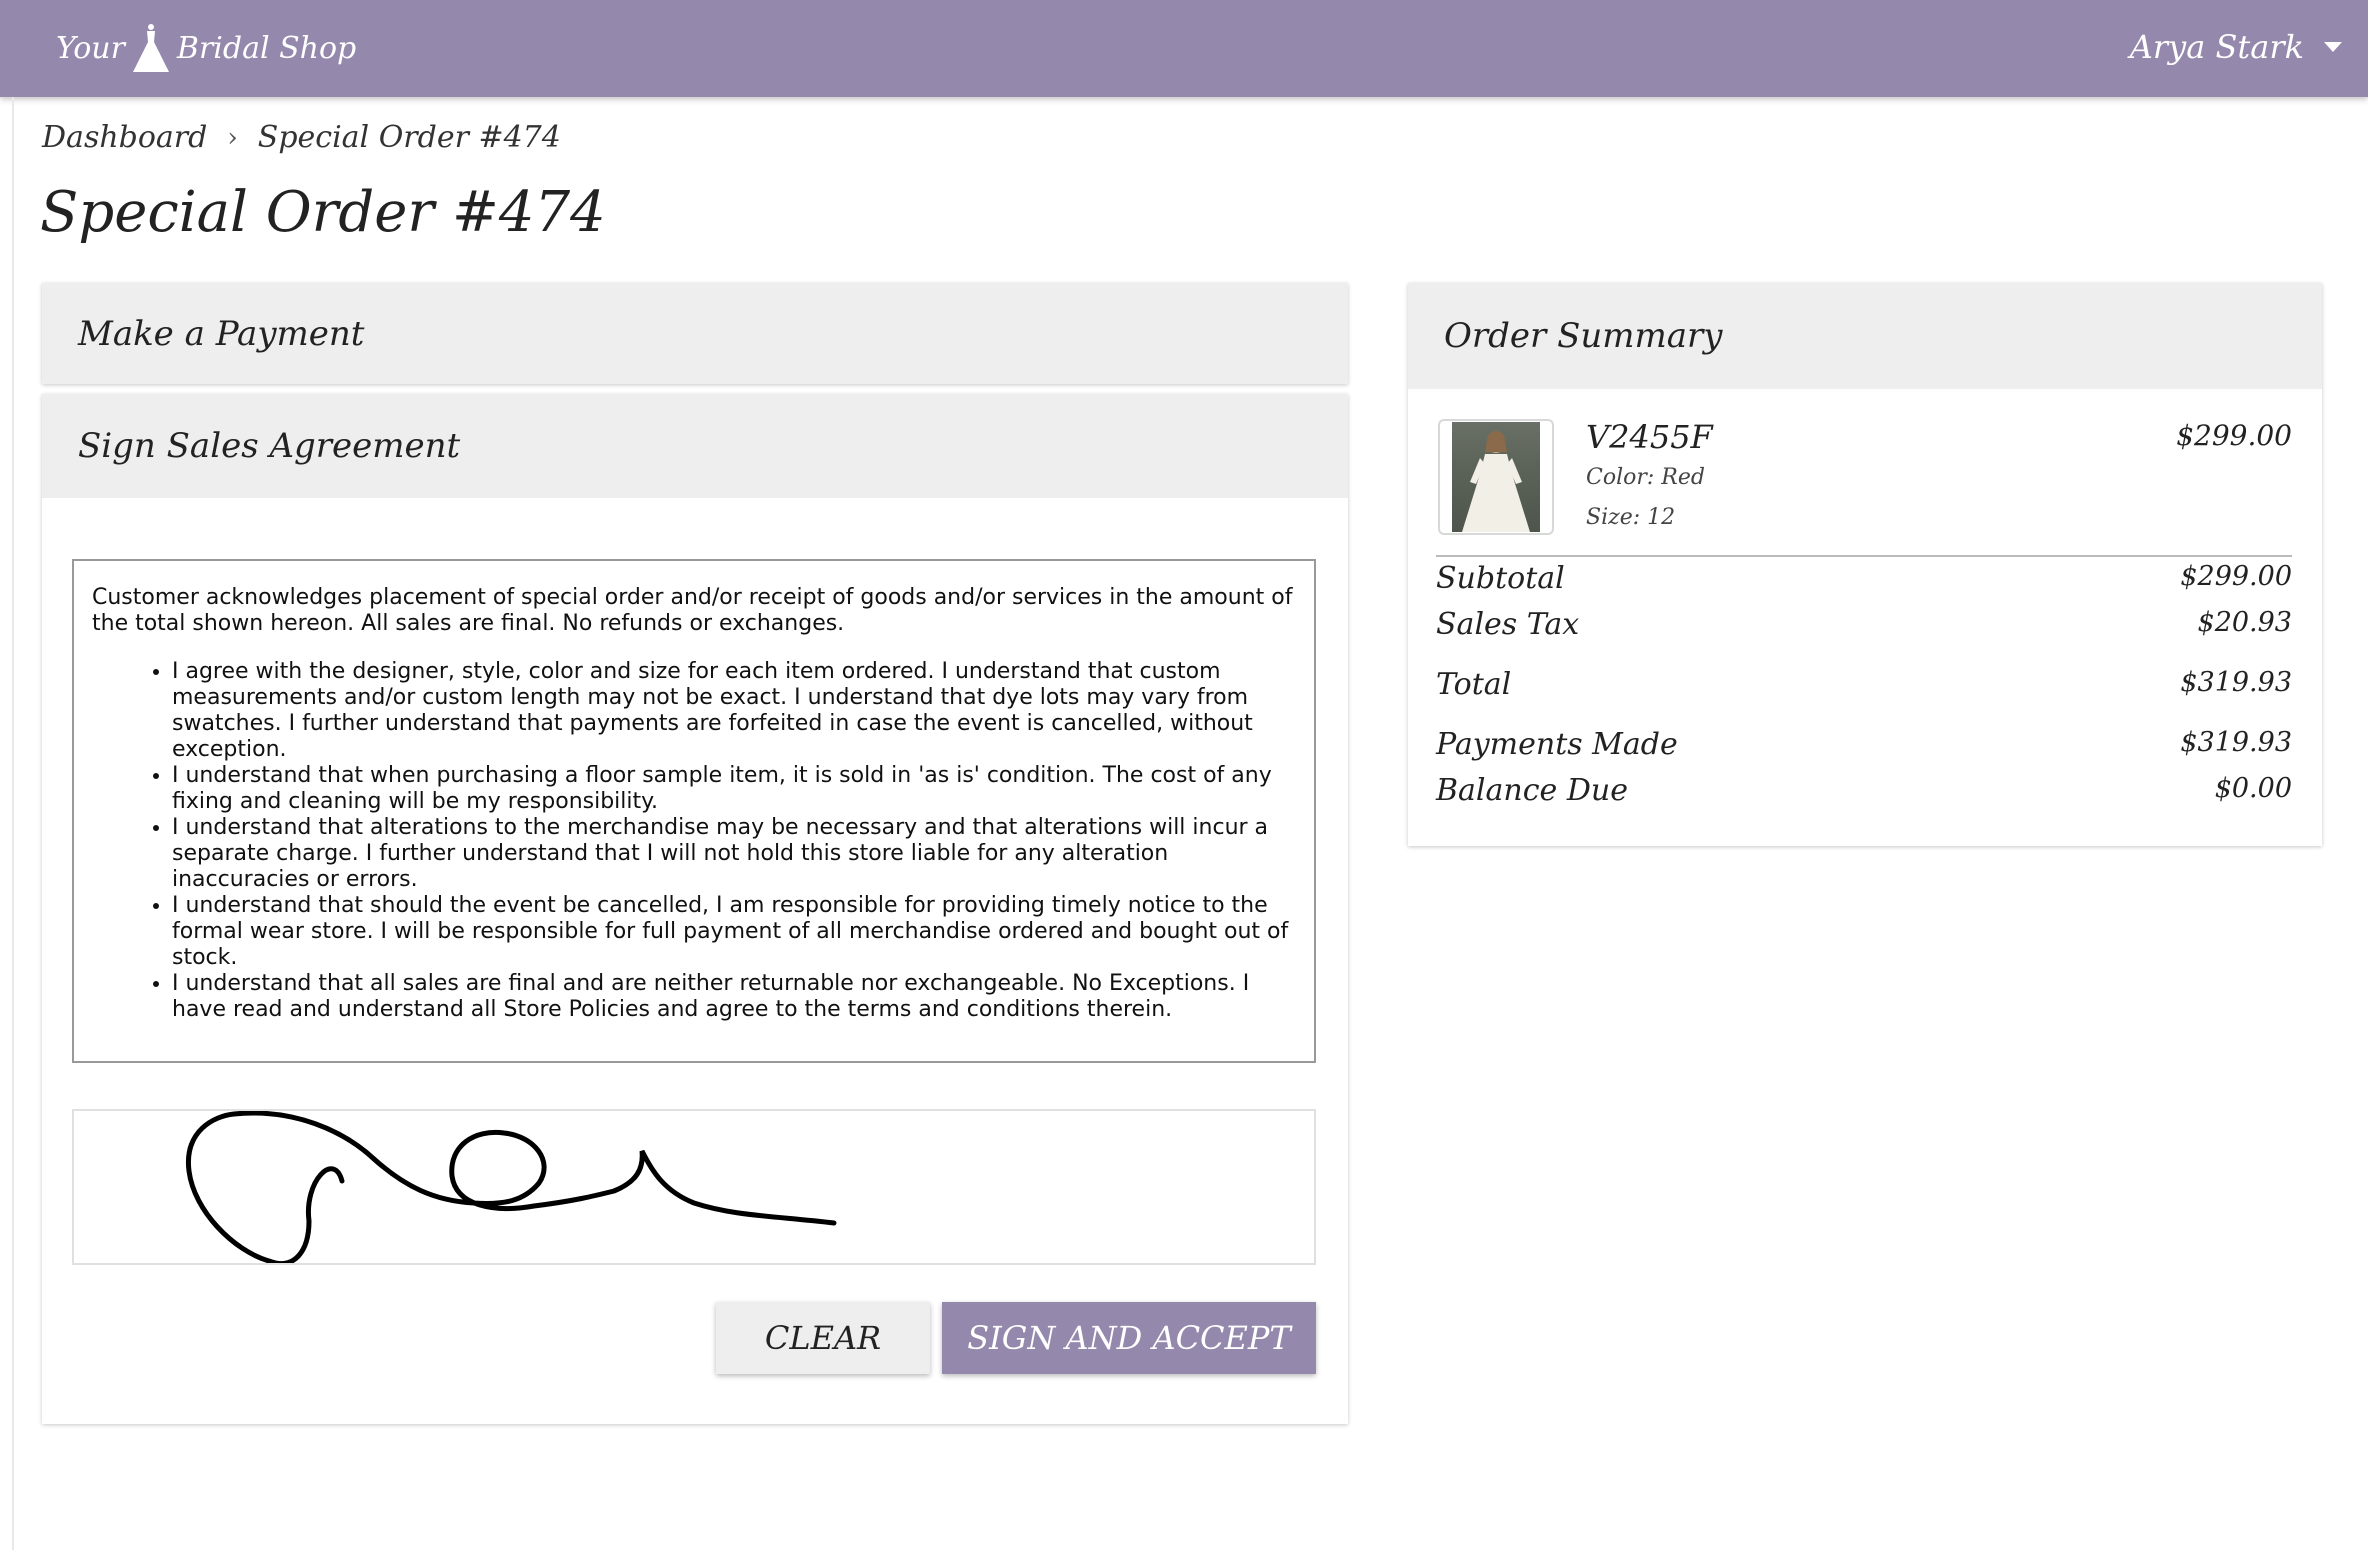 This screenshot has height=1550, width=2368. Describe the element at coordinates (2244, 622) in the screenshot. I see `sales-tax-value: $20.93` at that location.